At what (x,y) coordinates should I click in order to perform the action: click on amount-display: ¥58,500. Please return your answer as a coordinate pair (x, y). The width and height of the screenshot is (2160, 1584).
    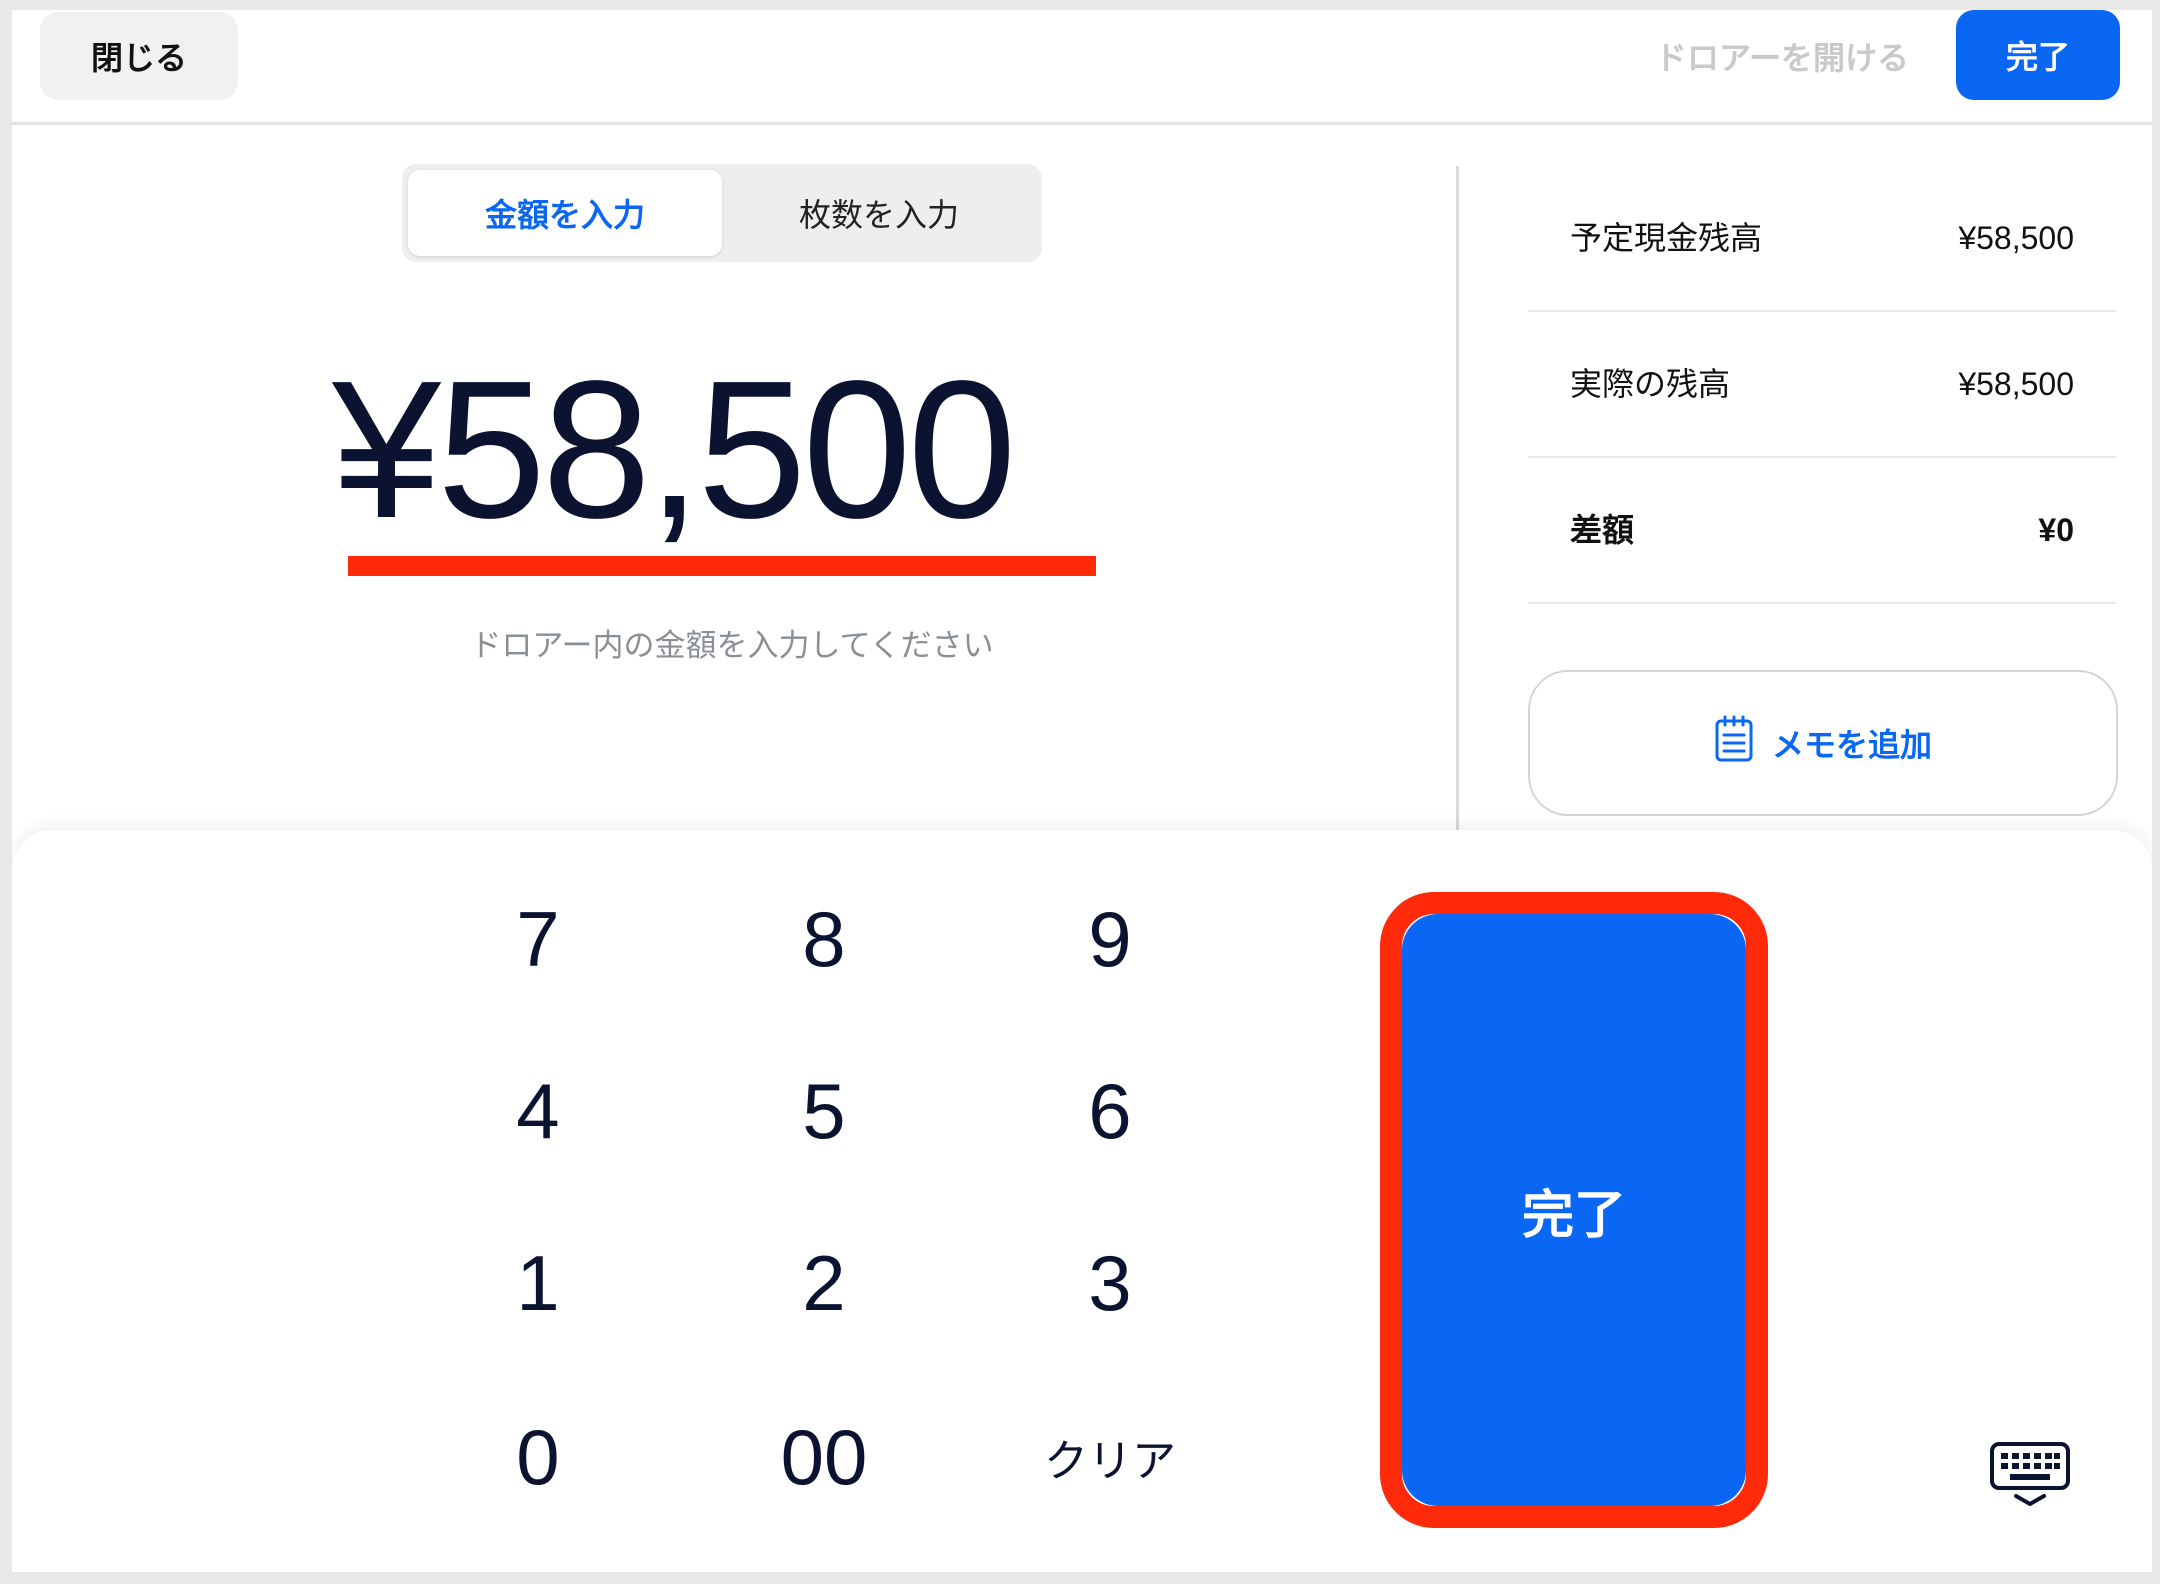
    Looking at the image, I should click on (674, 449).